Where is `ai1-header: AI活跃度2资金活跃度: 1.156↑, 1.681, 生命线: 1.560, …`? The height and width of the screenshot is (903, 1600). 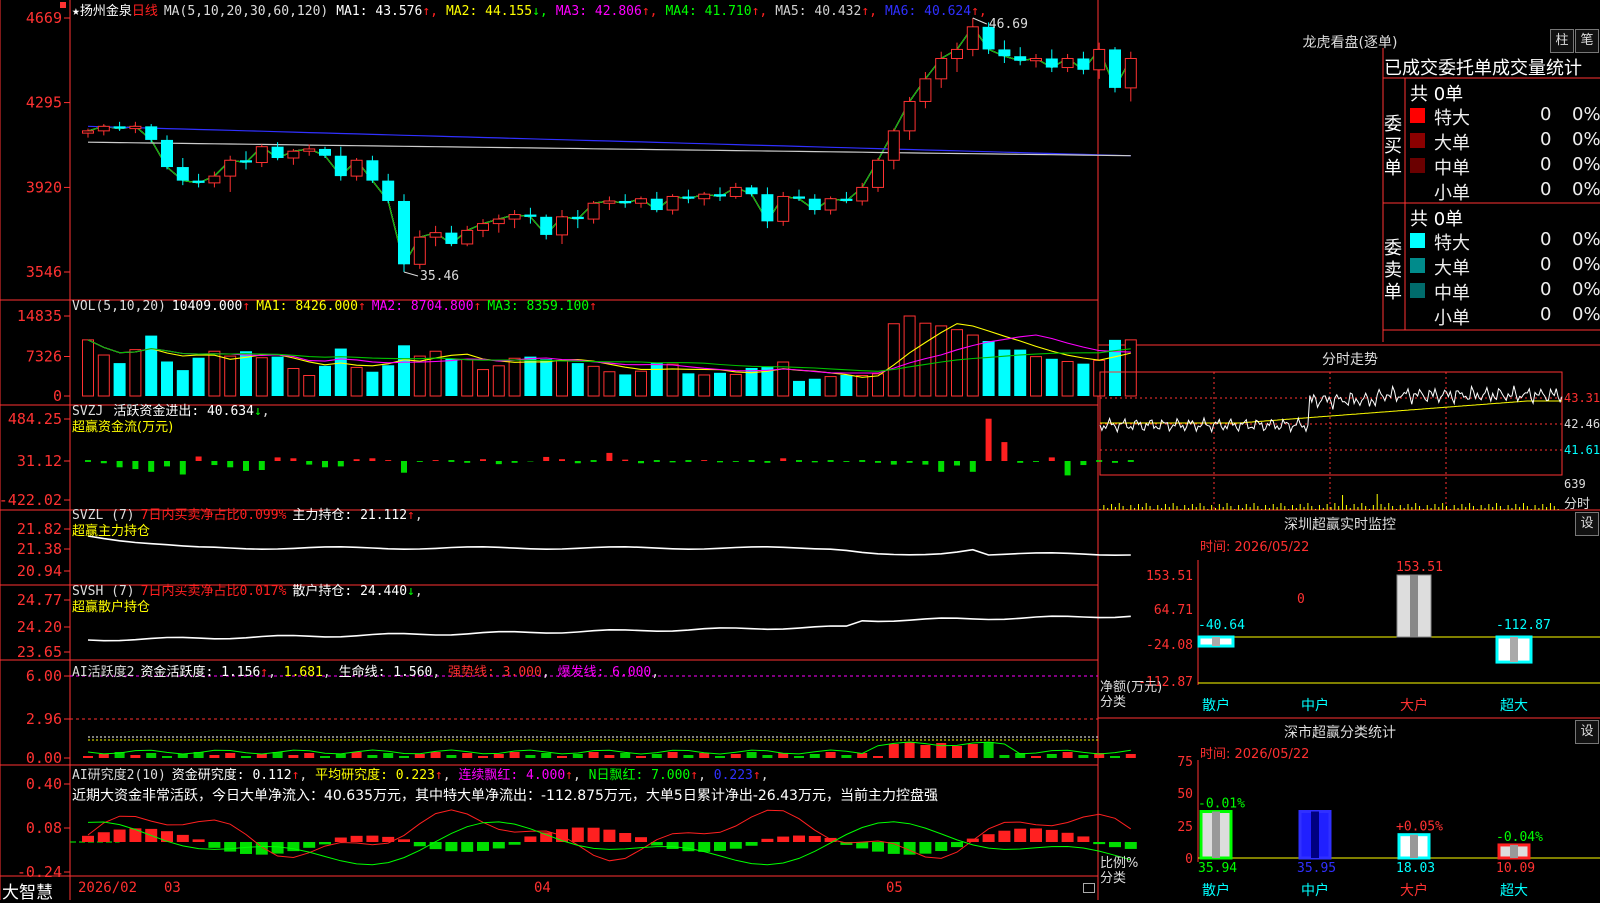 ai1-header: AI活跃度2资金活跃度: 1.156↑, 1.681, 生命线: 1.560, … is located at coordinates (365, 670).